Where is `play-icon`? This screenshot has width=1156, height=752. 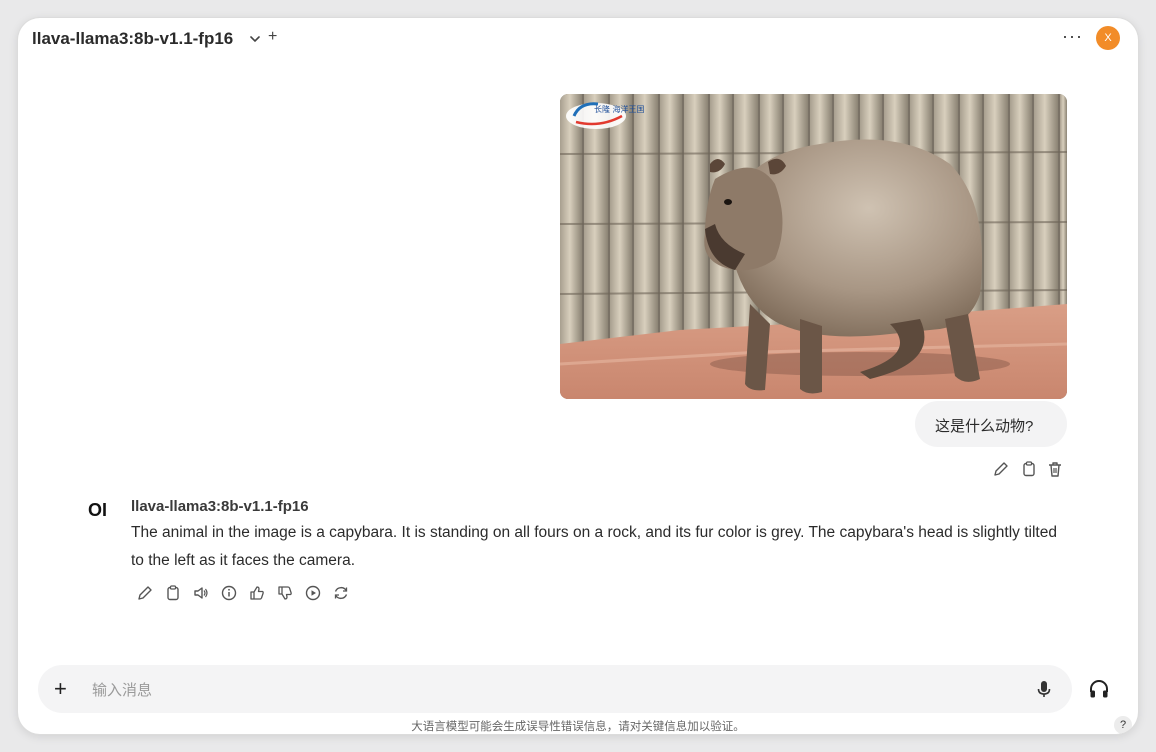
play-icon is located at coordinates (313, 593).